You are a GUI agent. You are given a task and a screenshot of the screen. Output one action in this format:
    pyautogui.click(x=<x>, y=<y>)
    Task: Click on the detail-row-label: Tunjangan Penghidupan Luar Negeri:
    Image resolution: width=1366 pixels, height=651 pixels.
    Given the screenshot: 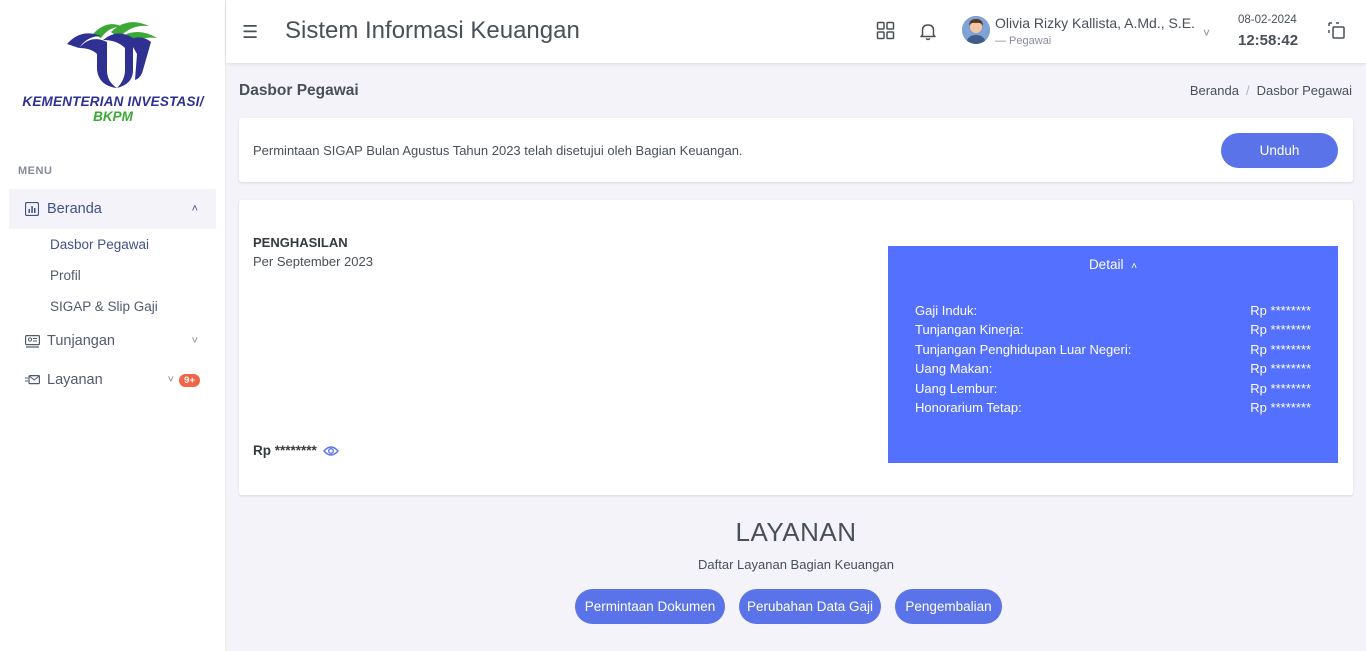 What is the action you would take?
    pyautogui.click(x=1023, y=349)
    